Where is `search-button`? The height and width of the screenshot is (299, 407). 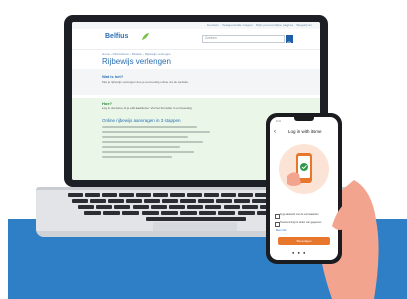 search-button is located at coordinates (289, 41).